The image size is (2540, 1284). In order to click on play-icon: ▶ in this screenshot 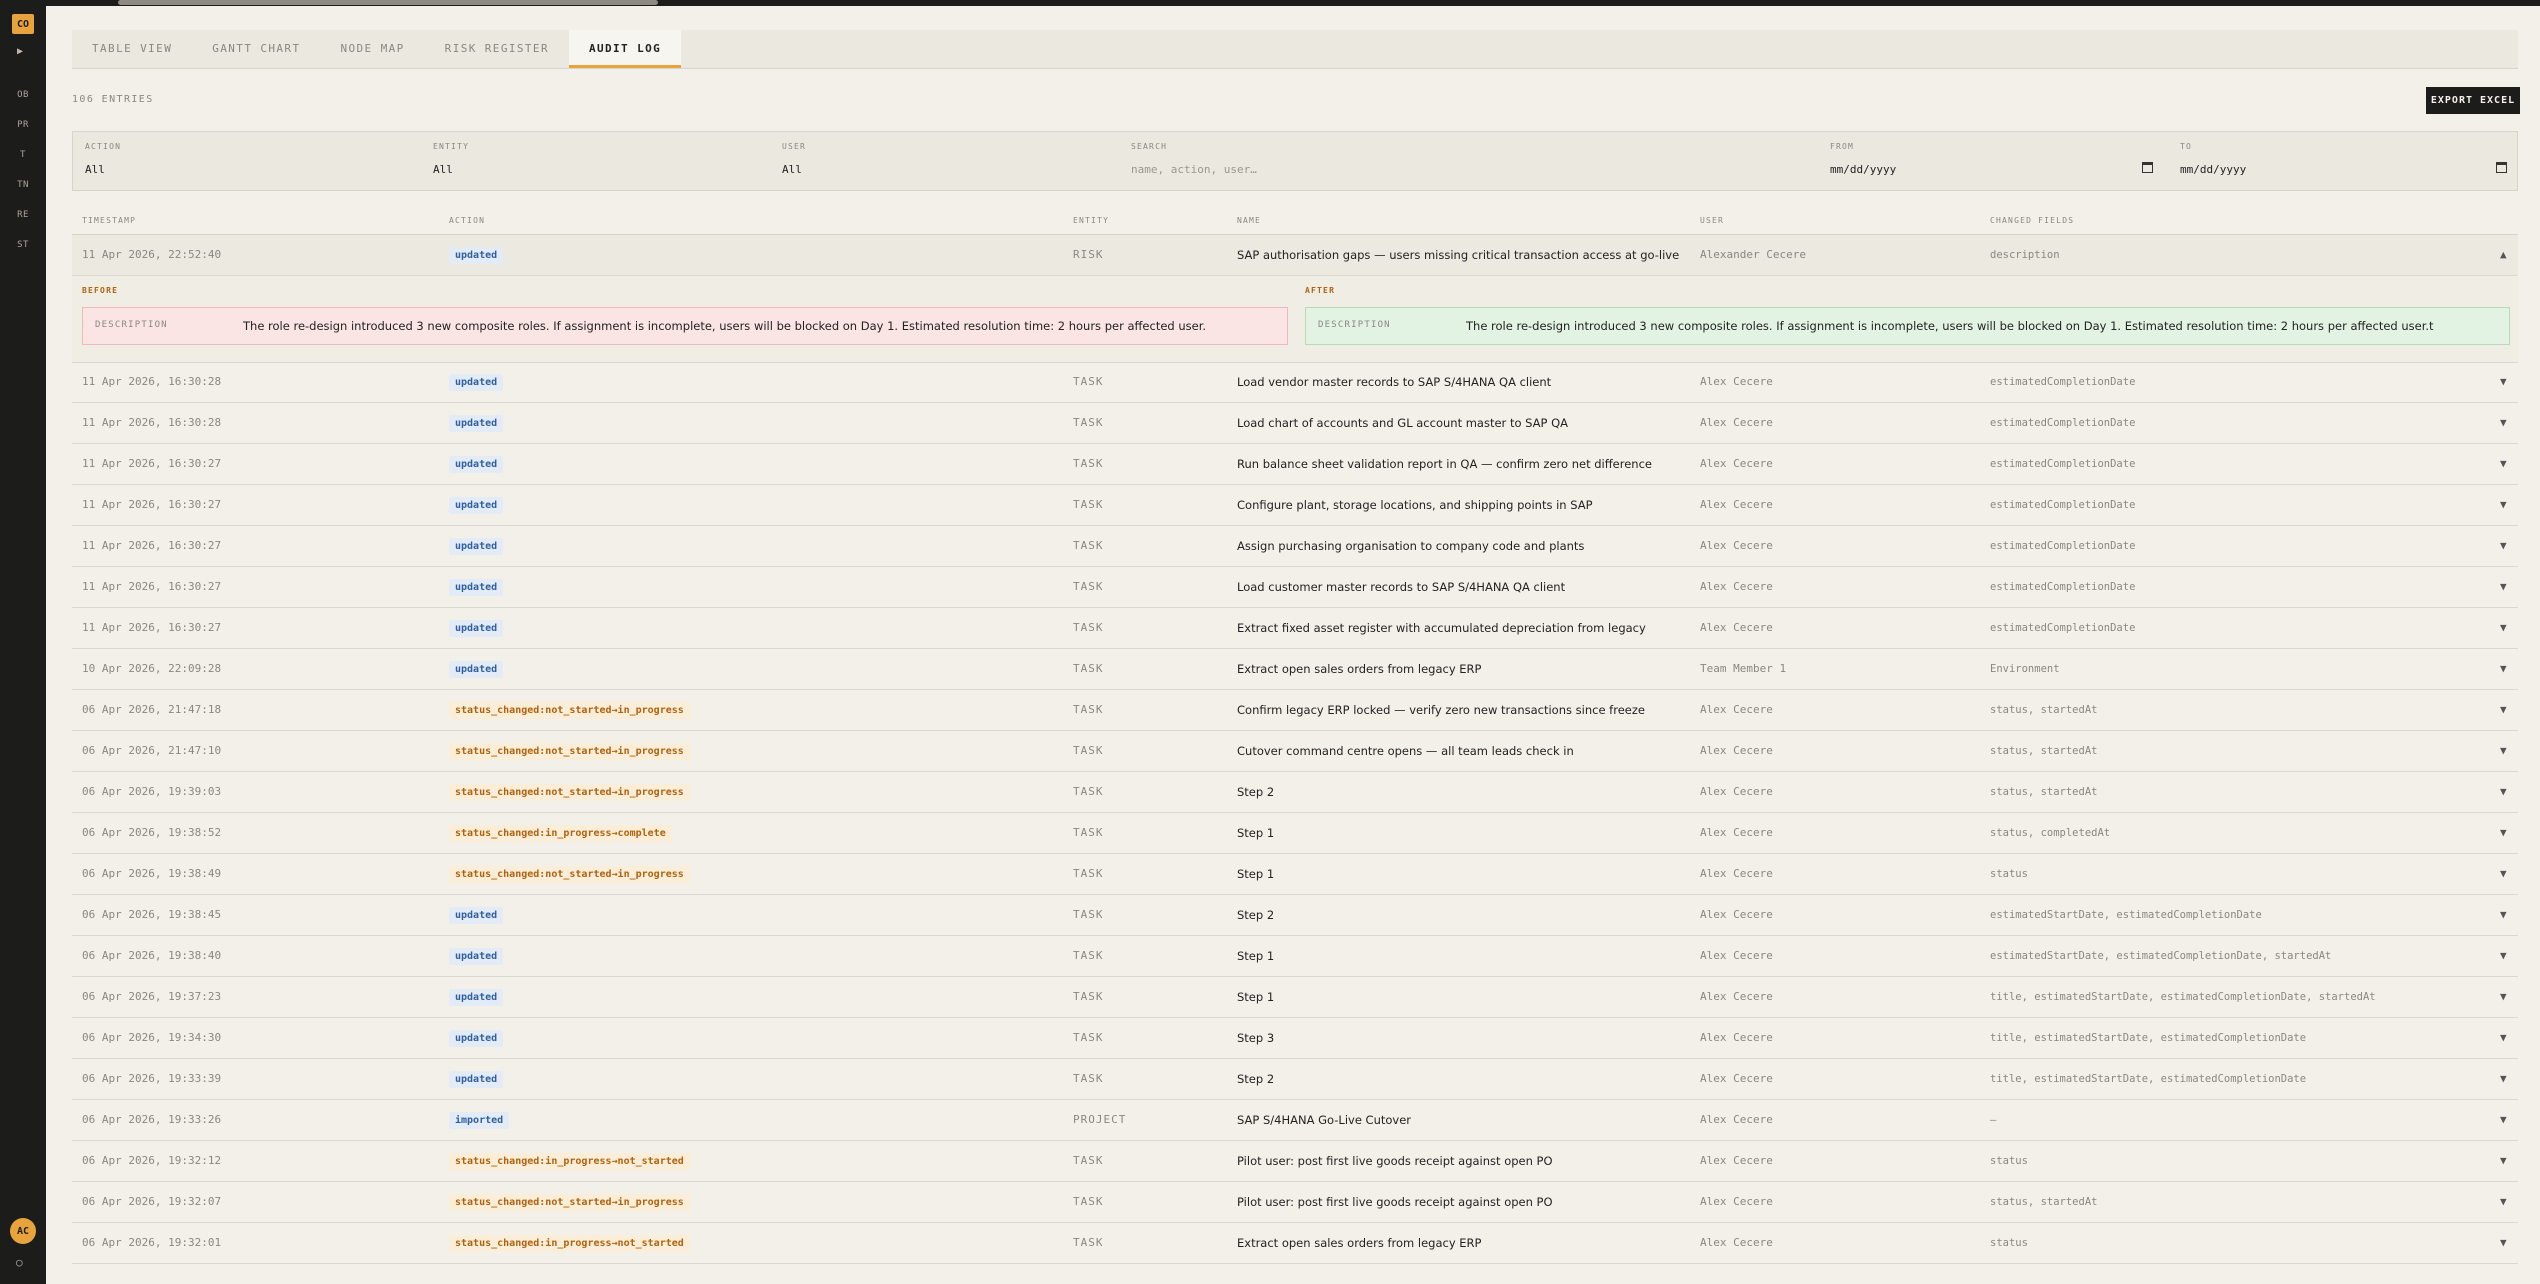, I will do `click(20, 51)`.